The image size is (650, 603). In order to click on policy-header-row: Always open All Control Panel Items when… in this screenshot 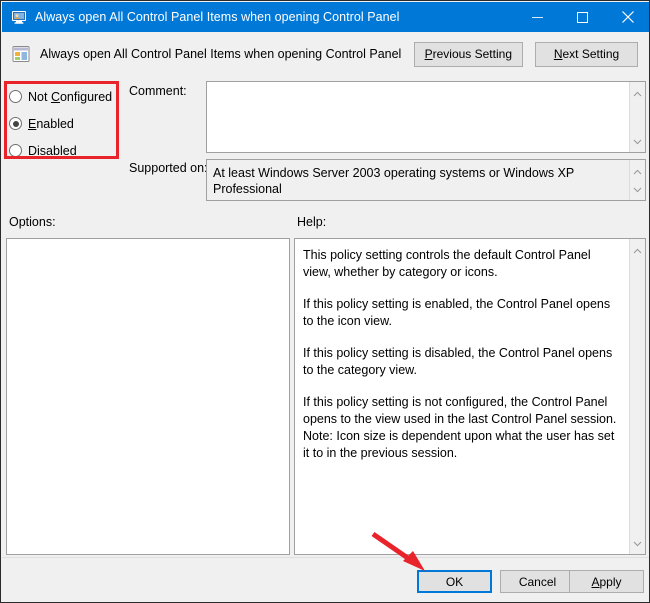, I will do `click(325, 54)`.